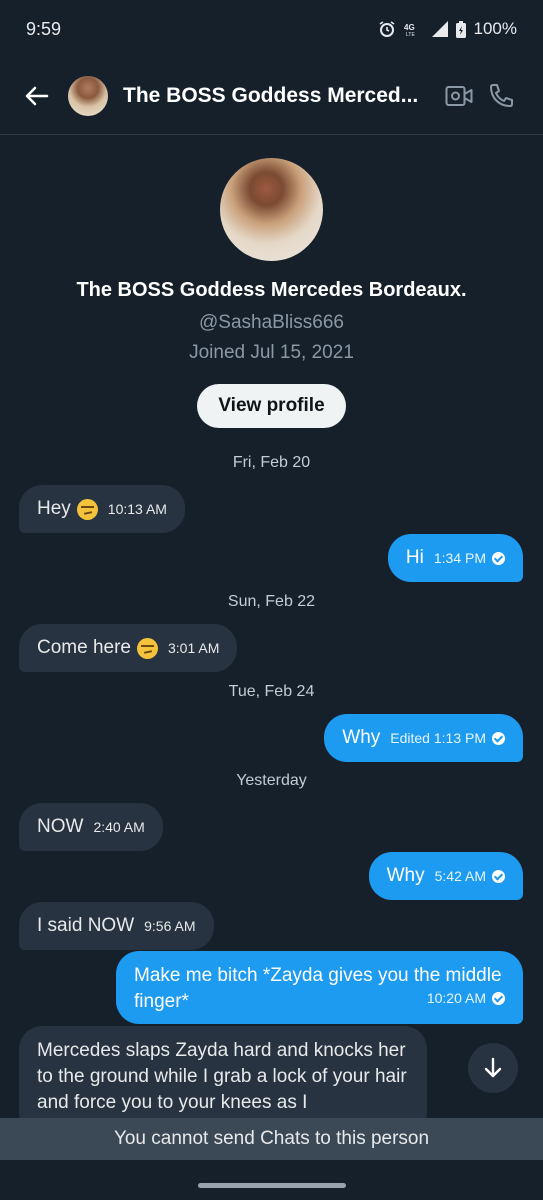  I want to click on svg-text: 4G, so click(409, 27).